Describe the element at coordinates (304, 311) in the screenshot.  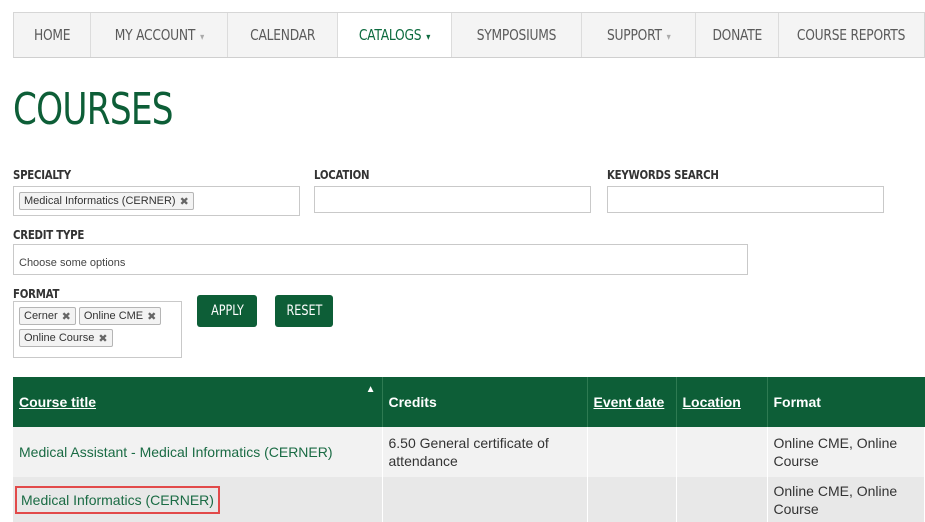
I see `reset-button: RESET` at that location.